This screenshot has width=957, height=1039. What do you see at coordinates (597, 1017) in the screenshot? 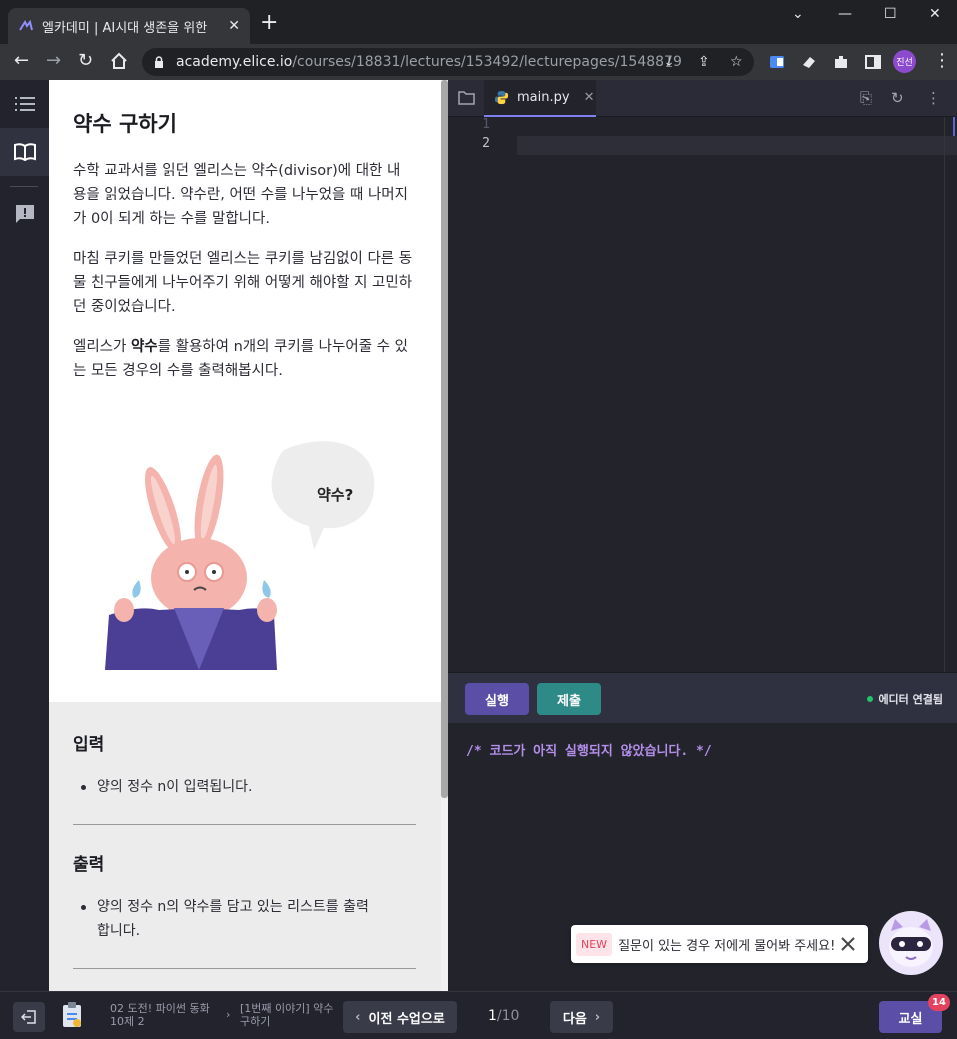
I see `chevron-right-icon: ›` at bounding box center [597, 1017].